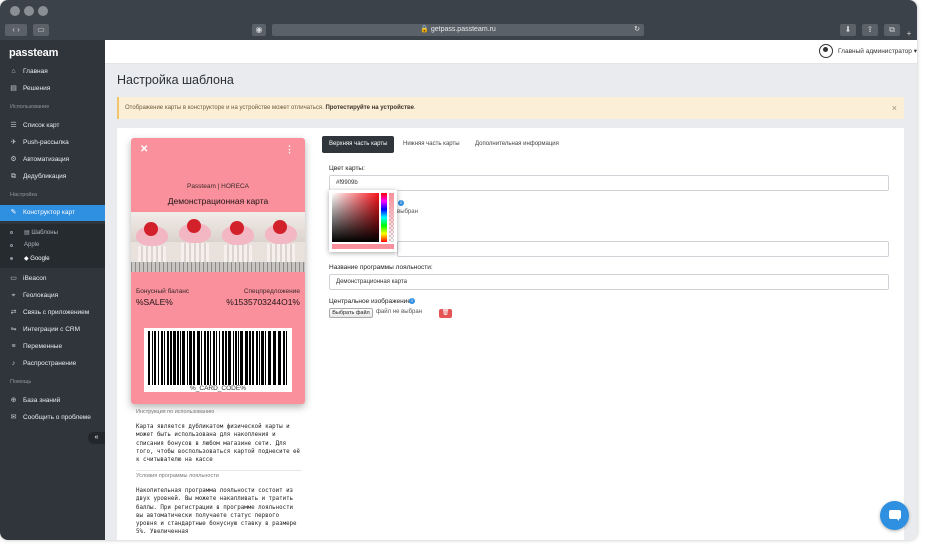 This screenshot has height=544, width=925. I want to click on sidebar-item-distribution: ♪ Распространение, so click(52, 363).